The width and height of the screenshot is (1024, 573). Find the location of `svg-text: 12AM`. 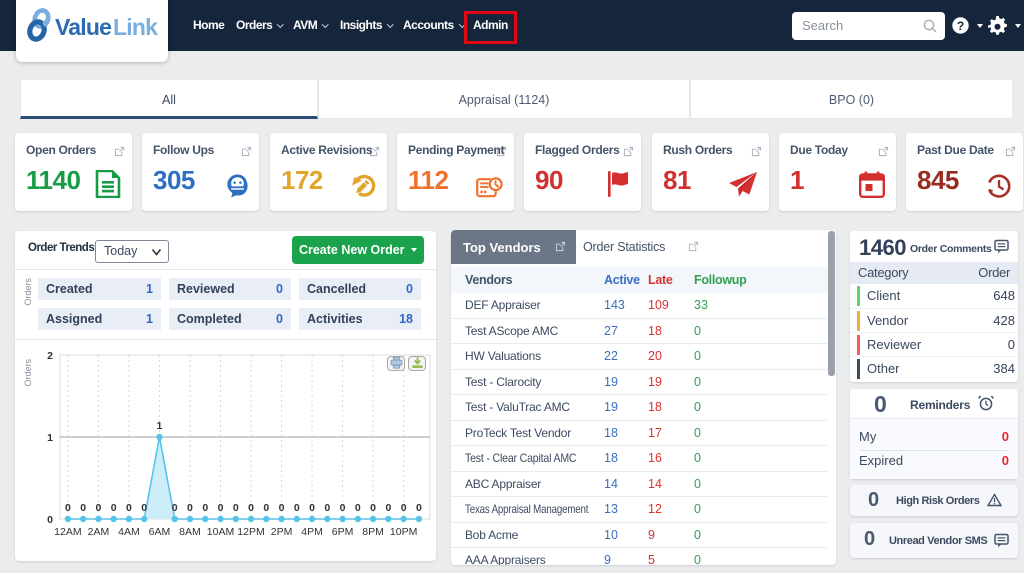

svg-text: 12AM is located at coordinates (67, 532).